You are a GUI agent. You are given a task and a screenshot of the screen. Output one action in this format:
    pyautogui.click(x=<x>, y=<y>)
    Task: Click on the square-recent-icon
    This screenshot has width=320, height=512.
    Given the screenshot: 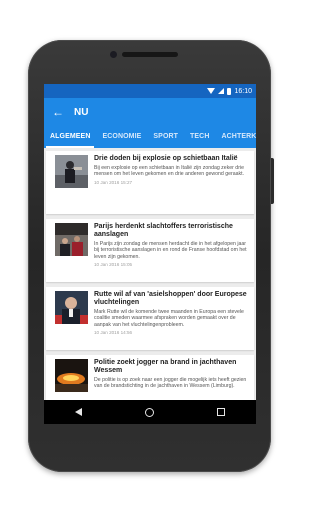 What is the action you would take?
    pyautogui.click(x=220, y=412)
    